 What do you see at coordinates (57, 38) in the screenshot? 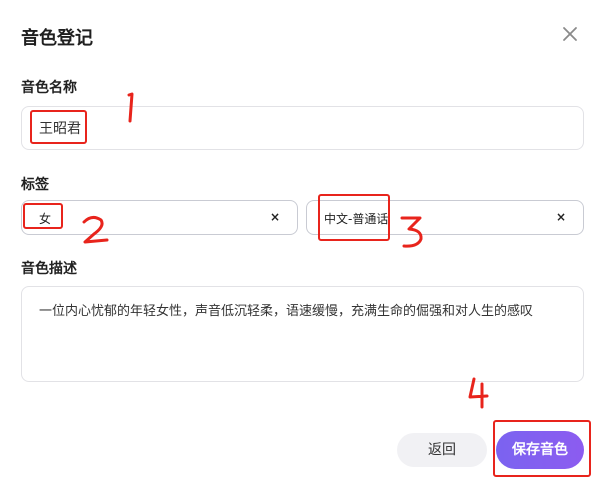
I see `dialog-title: 音色登记` at bounding box center [57, 38].